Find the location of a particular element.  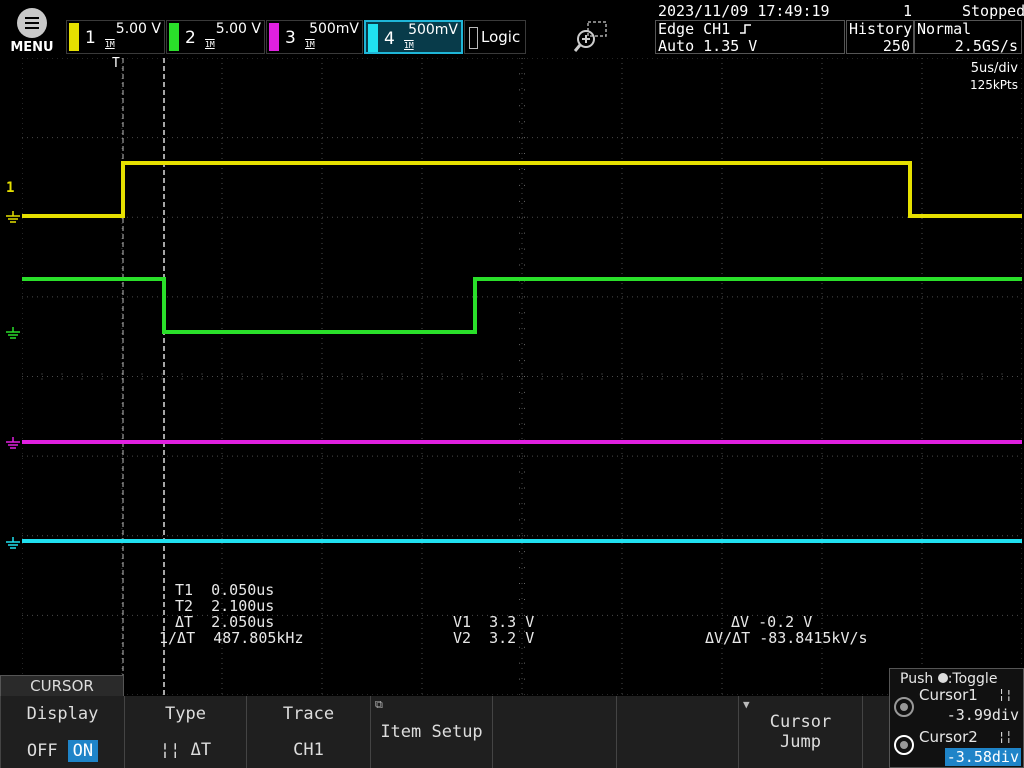

channel-4-scale: 500mV is located at coordinates (433, 30).